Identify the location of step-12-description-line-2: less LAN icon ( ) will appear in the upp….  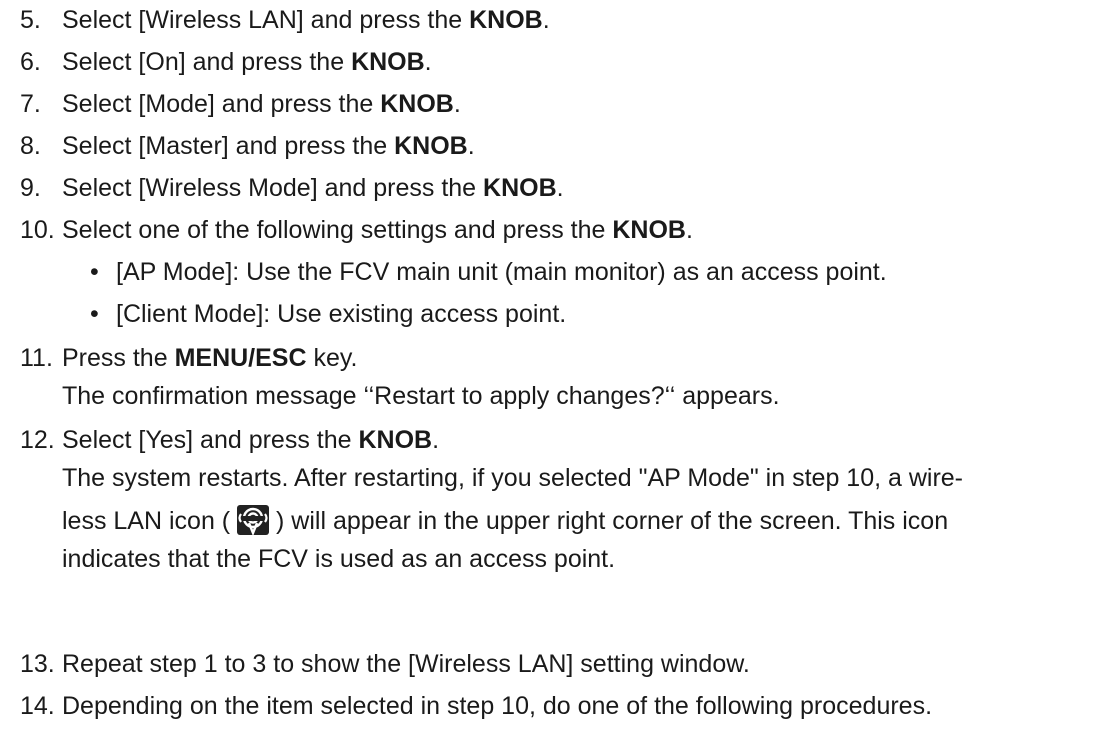
(505, 521).